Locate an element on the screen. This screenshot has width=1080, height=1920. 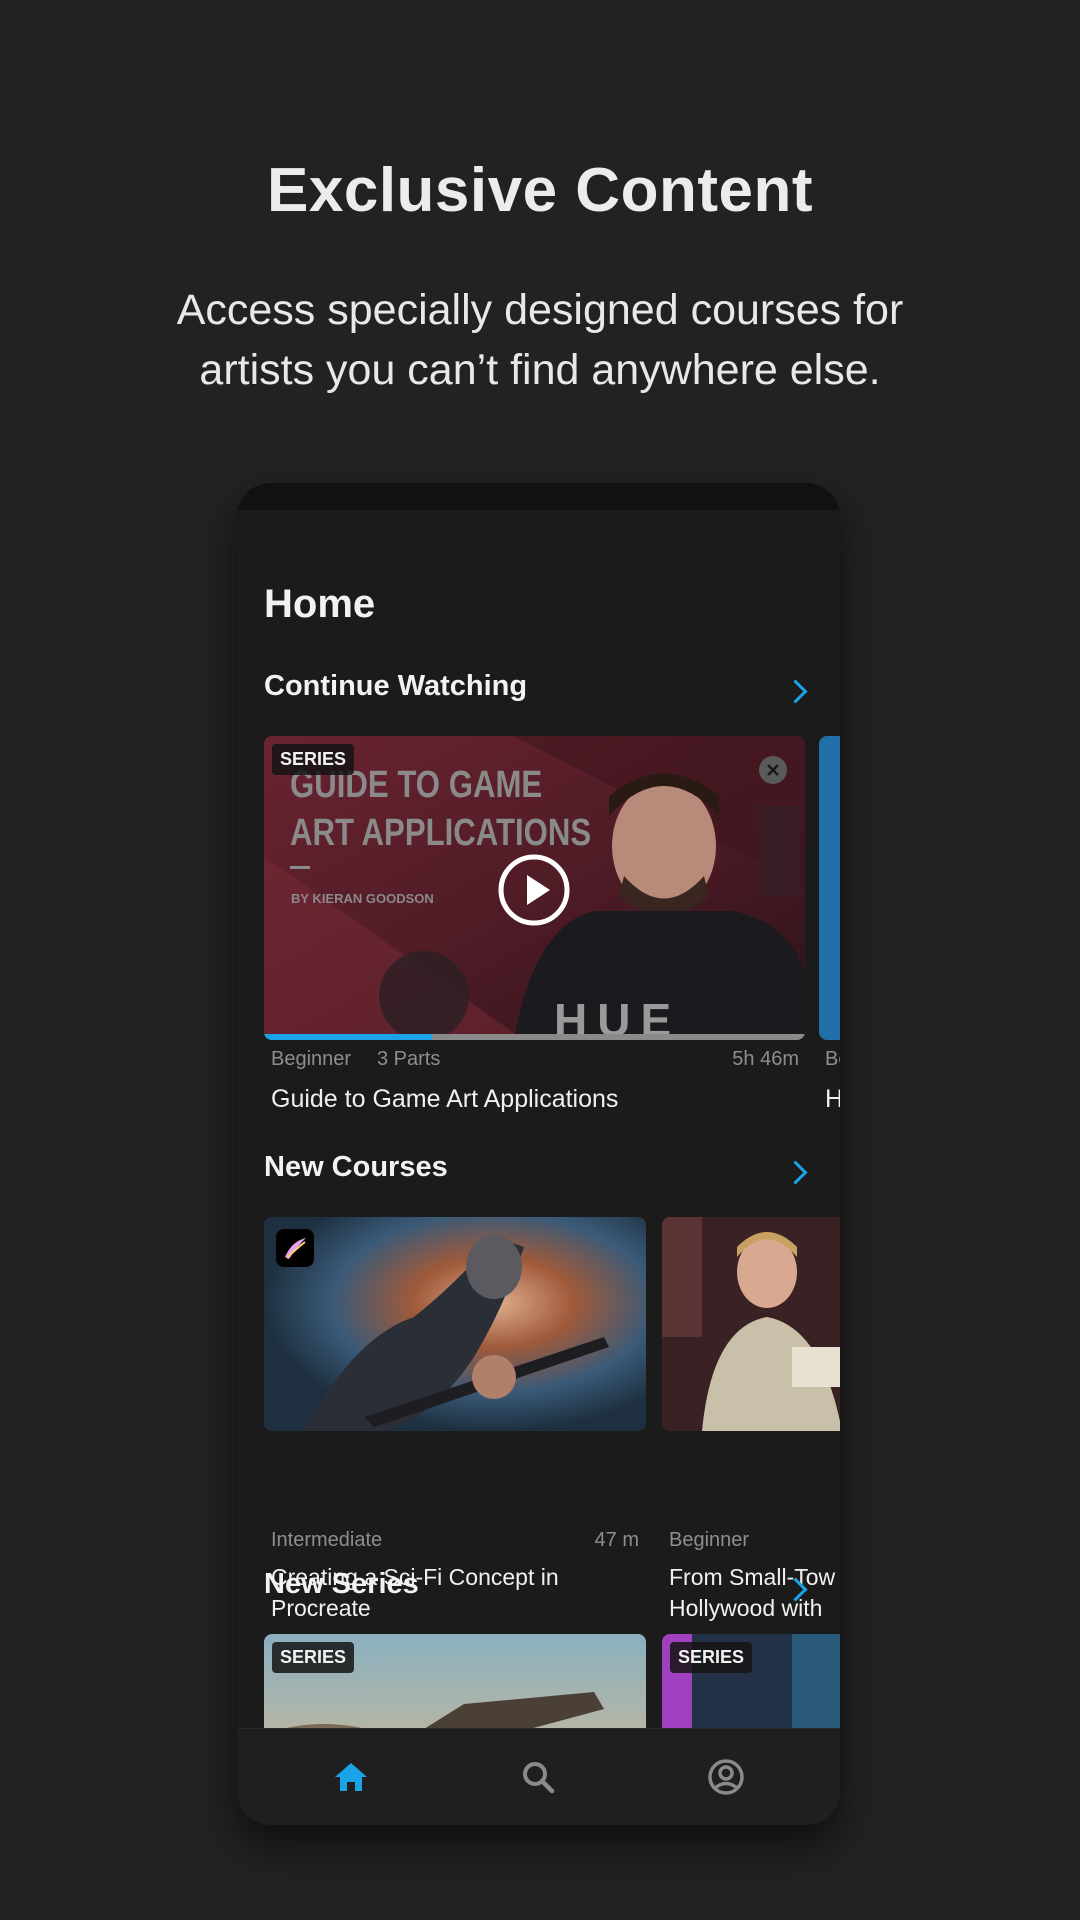
home-icon is located at coordinates (351, 1777).